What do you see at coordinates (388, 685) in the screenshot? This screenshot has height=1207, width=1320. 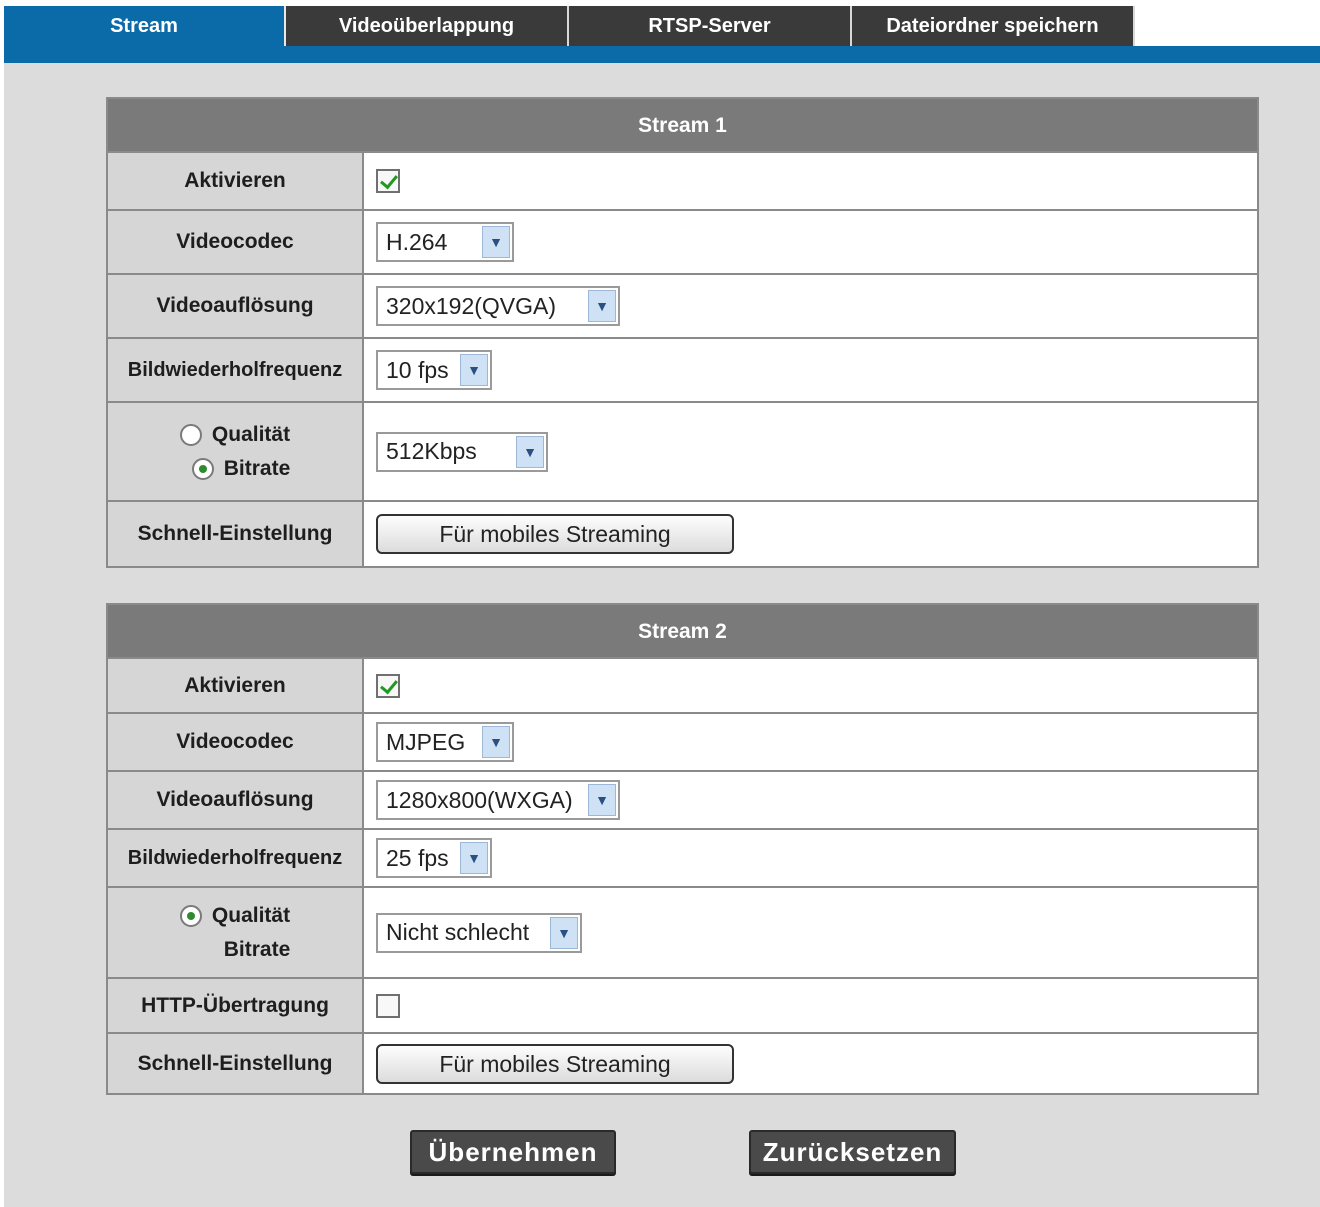 I see `stream2-aktivieren-checkbox` at bounding box center [388, 685].